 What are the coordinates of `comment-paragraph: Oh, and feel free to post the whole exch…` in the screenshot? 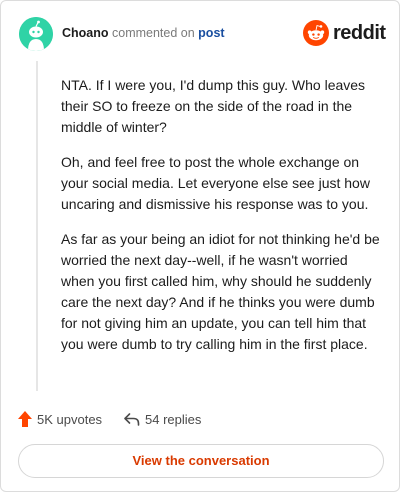 It's located at (215, 183).